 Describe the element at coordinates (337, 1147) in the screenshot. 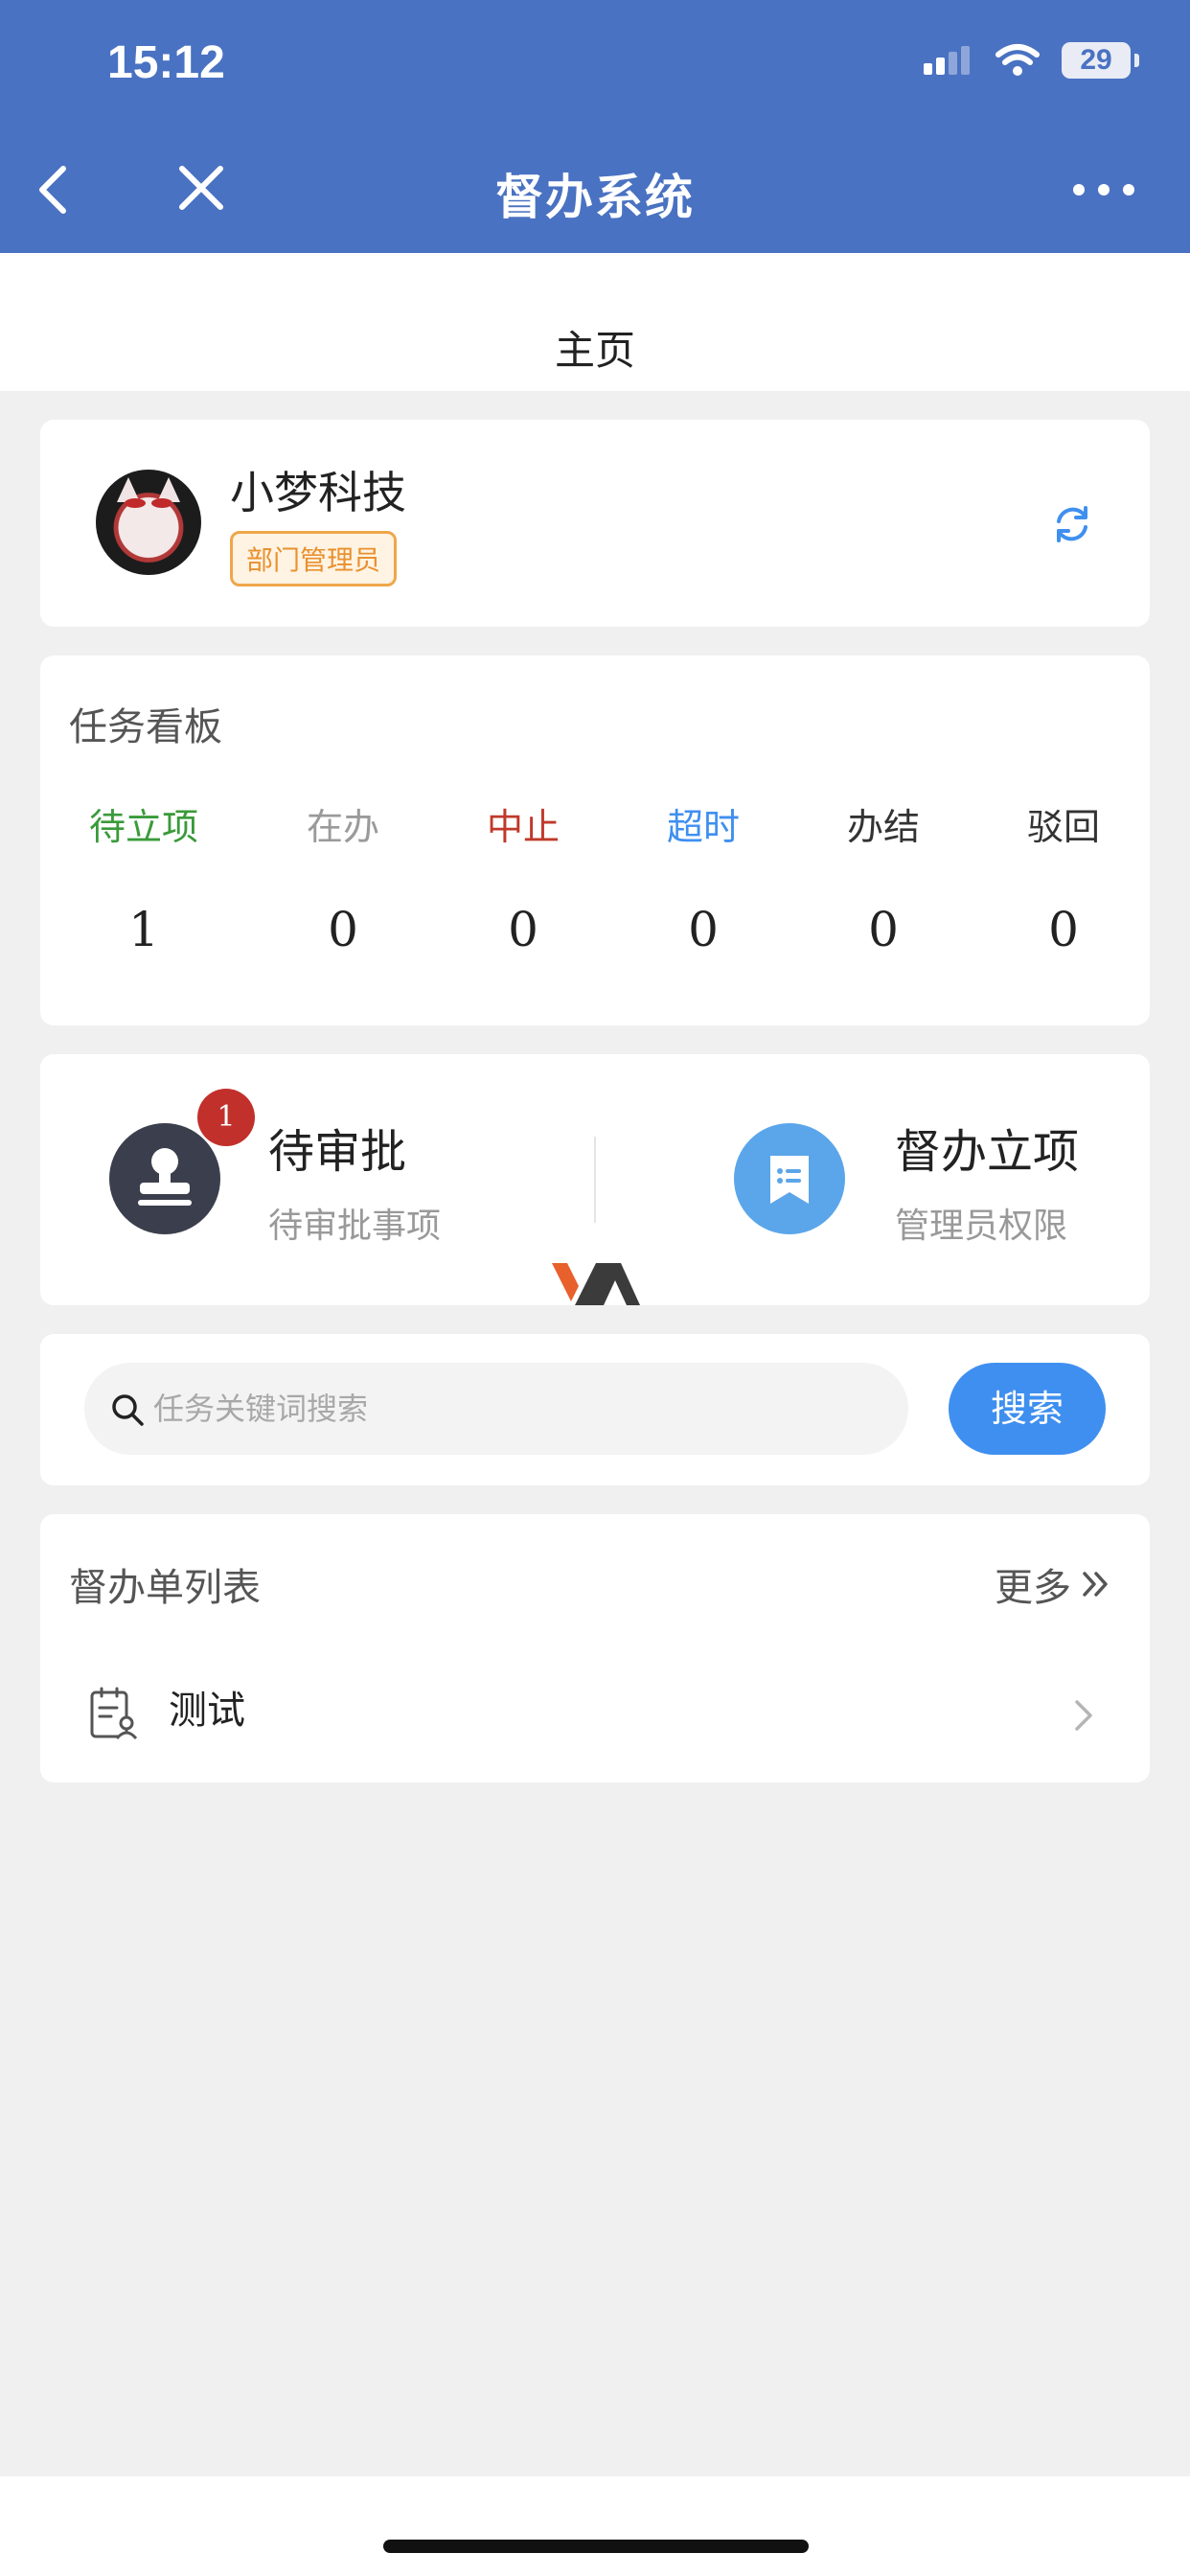

I see `pending-approval-title: 待审批` at that location.